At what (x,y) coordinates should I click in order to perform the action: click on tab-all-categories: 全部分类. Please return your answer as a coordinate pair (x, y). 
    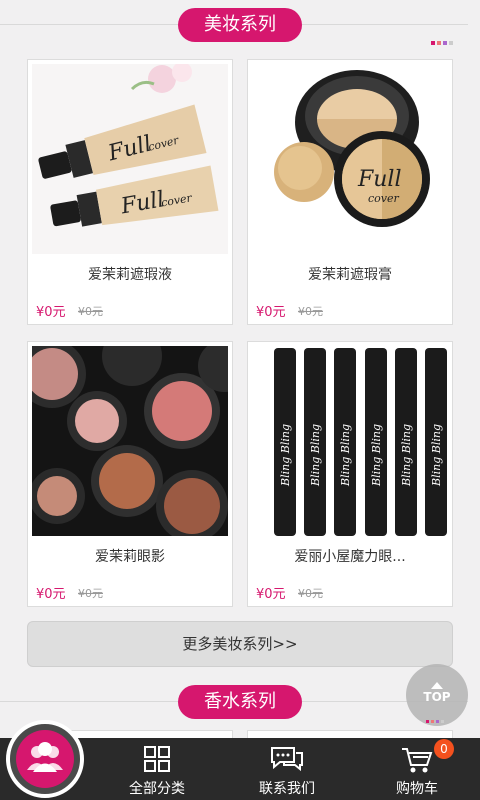
    Looking at the image, I should click on (157, 769).